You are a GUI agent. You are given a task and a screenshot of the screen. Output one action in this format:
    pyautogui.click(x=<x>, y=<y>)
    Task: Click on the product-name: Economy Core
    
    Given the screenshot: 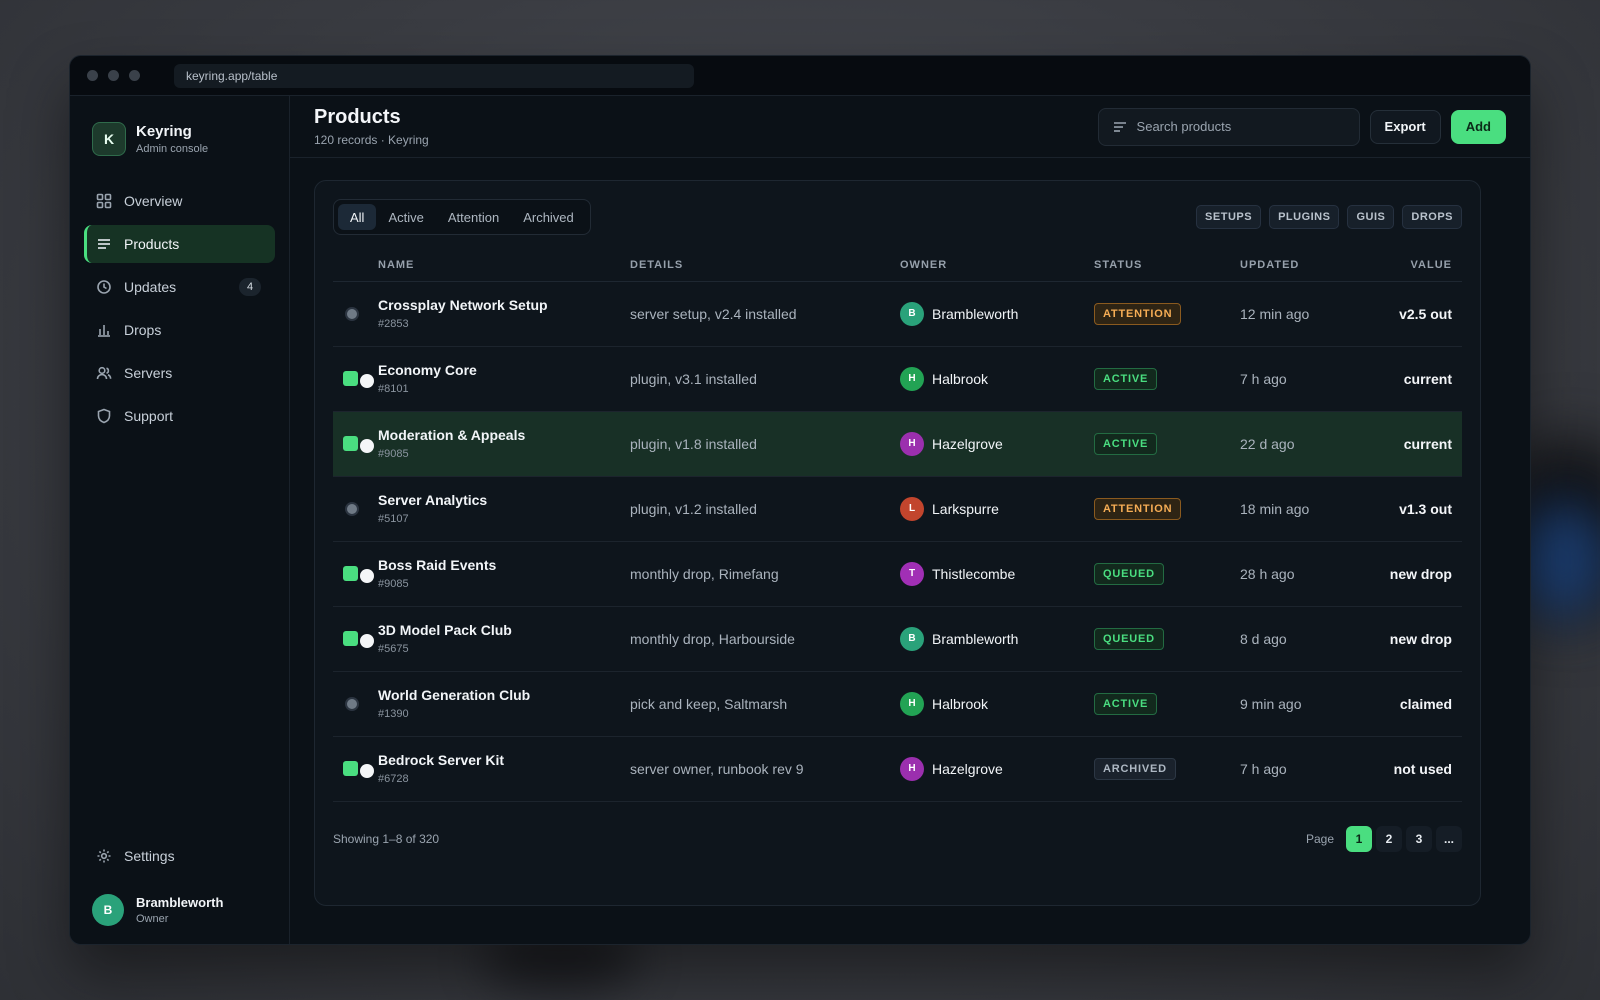 What is the action you would take?
    pyautogui.click(x=504, y=370)
    